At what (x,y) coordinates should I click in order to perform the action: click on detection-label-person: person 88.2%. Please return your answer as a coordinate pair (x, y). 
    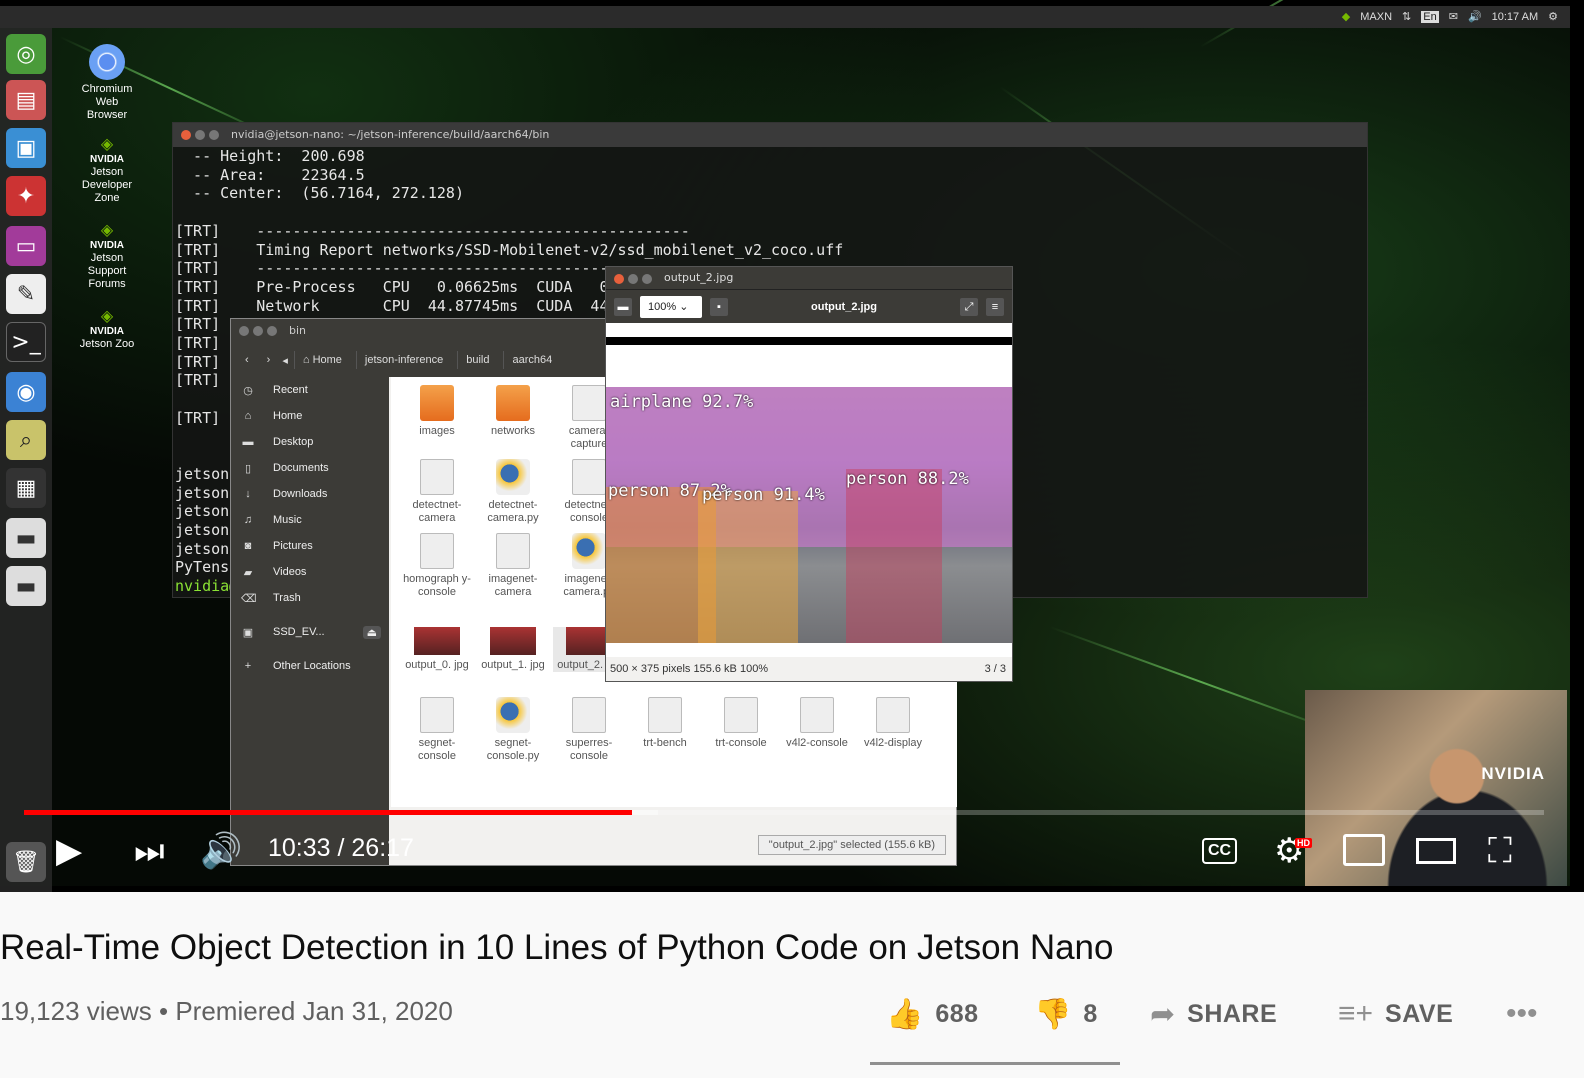
    Looking at the image, I should click on (907, 479).